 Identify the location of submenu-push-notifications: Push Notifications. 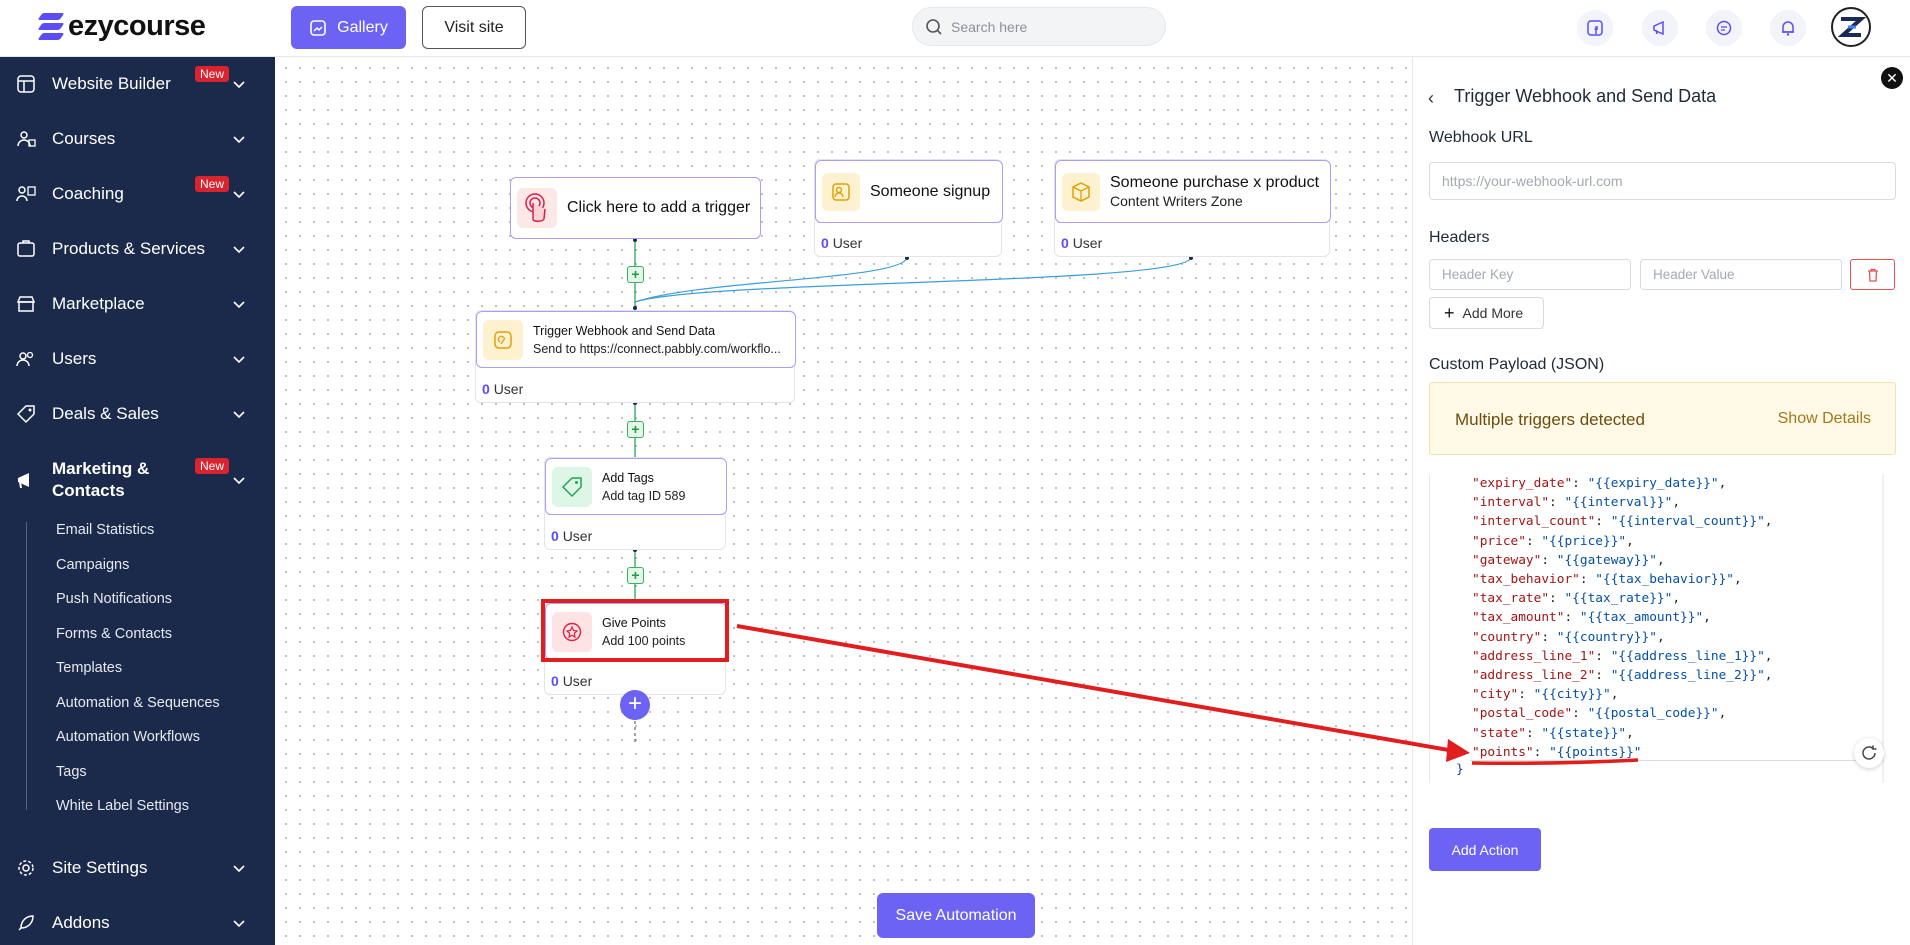
(114, 599).